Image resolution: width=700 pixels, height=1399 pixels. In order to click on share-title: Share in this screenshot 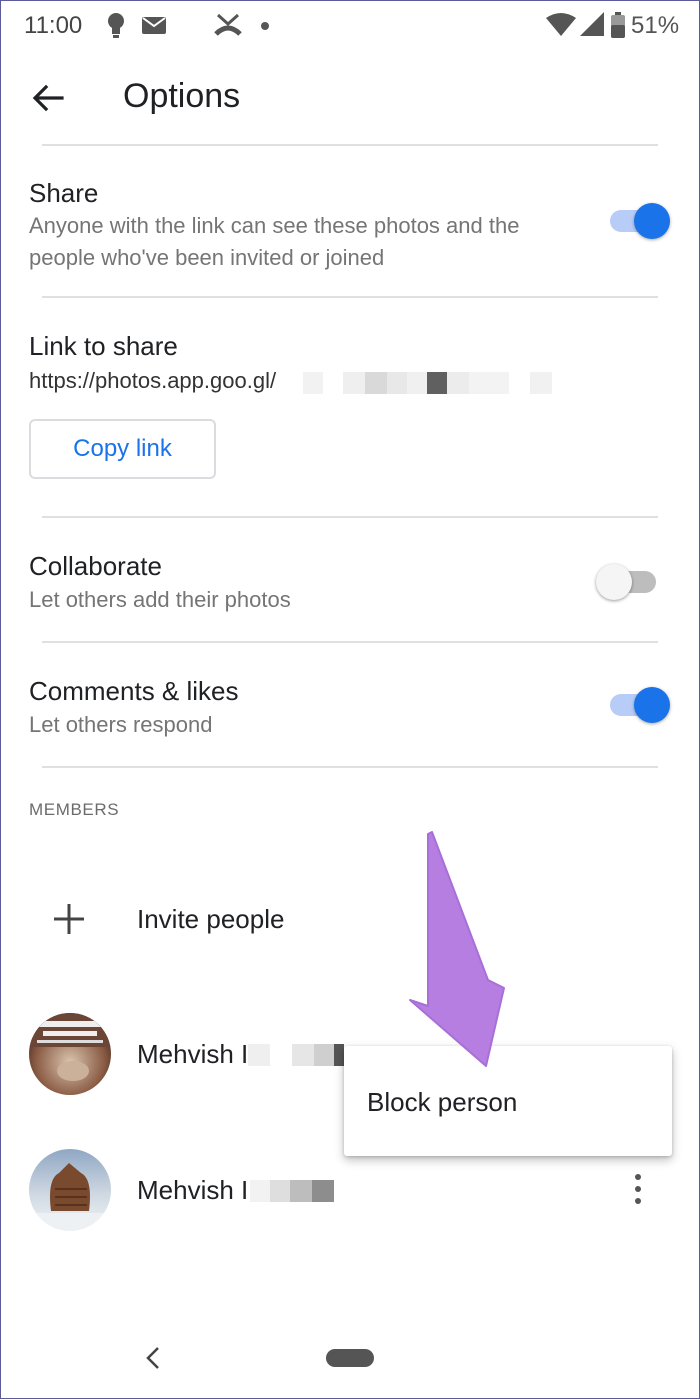, I will do `click(64, 193)`.